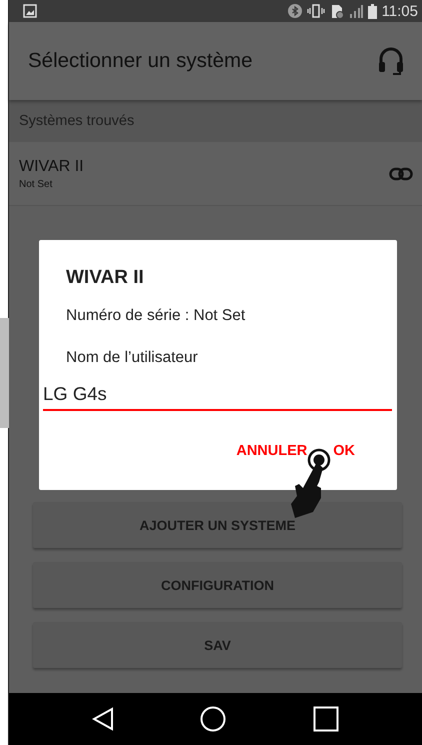  Describe the element at coordinates (36, 184) in the screenshot. I see `system-serial: Not Set` at that location.